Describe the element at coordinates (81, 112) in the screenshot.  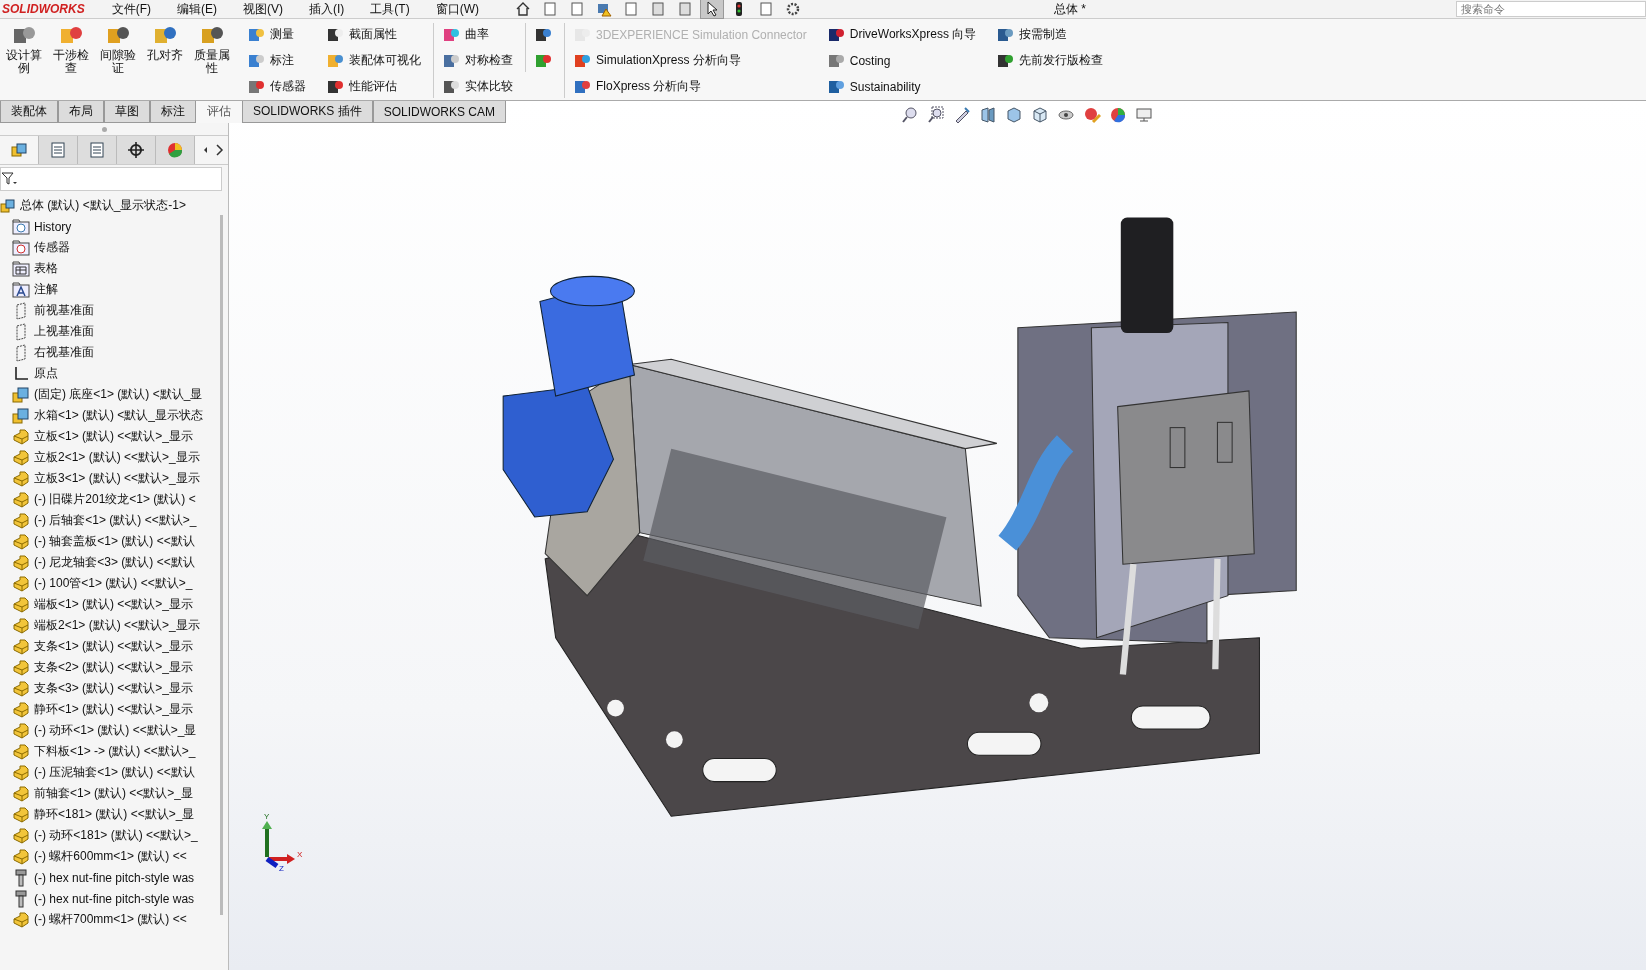
I see `ribbon-tab: 布局` at that location.